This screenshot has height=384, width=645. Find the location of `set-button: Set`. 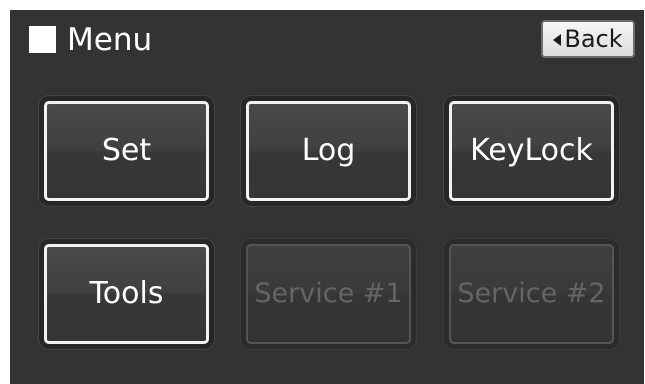

set-button: Set is located at coordinates (126, 151).